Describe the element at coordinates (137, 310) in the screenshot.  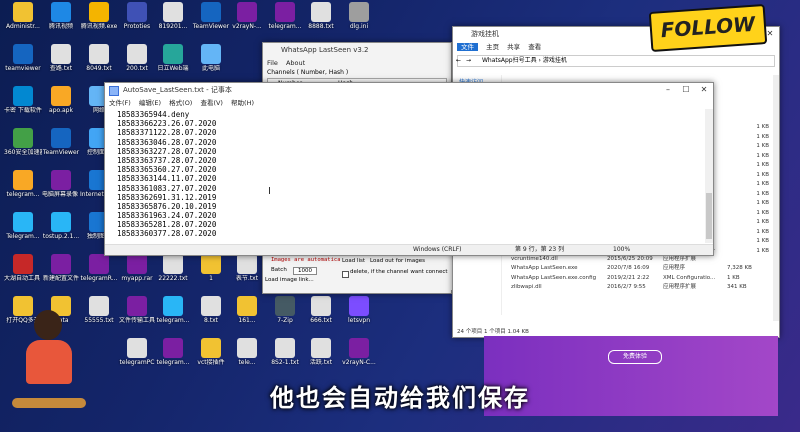
I see `archive-icon: 文件传输工具` at that location.